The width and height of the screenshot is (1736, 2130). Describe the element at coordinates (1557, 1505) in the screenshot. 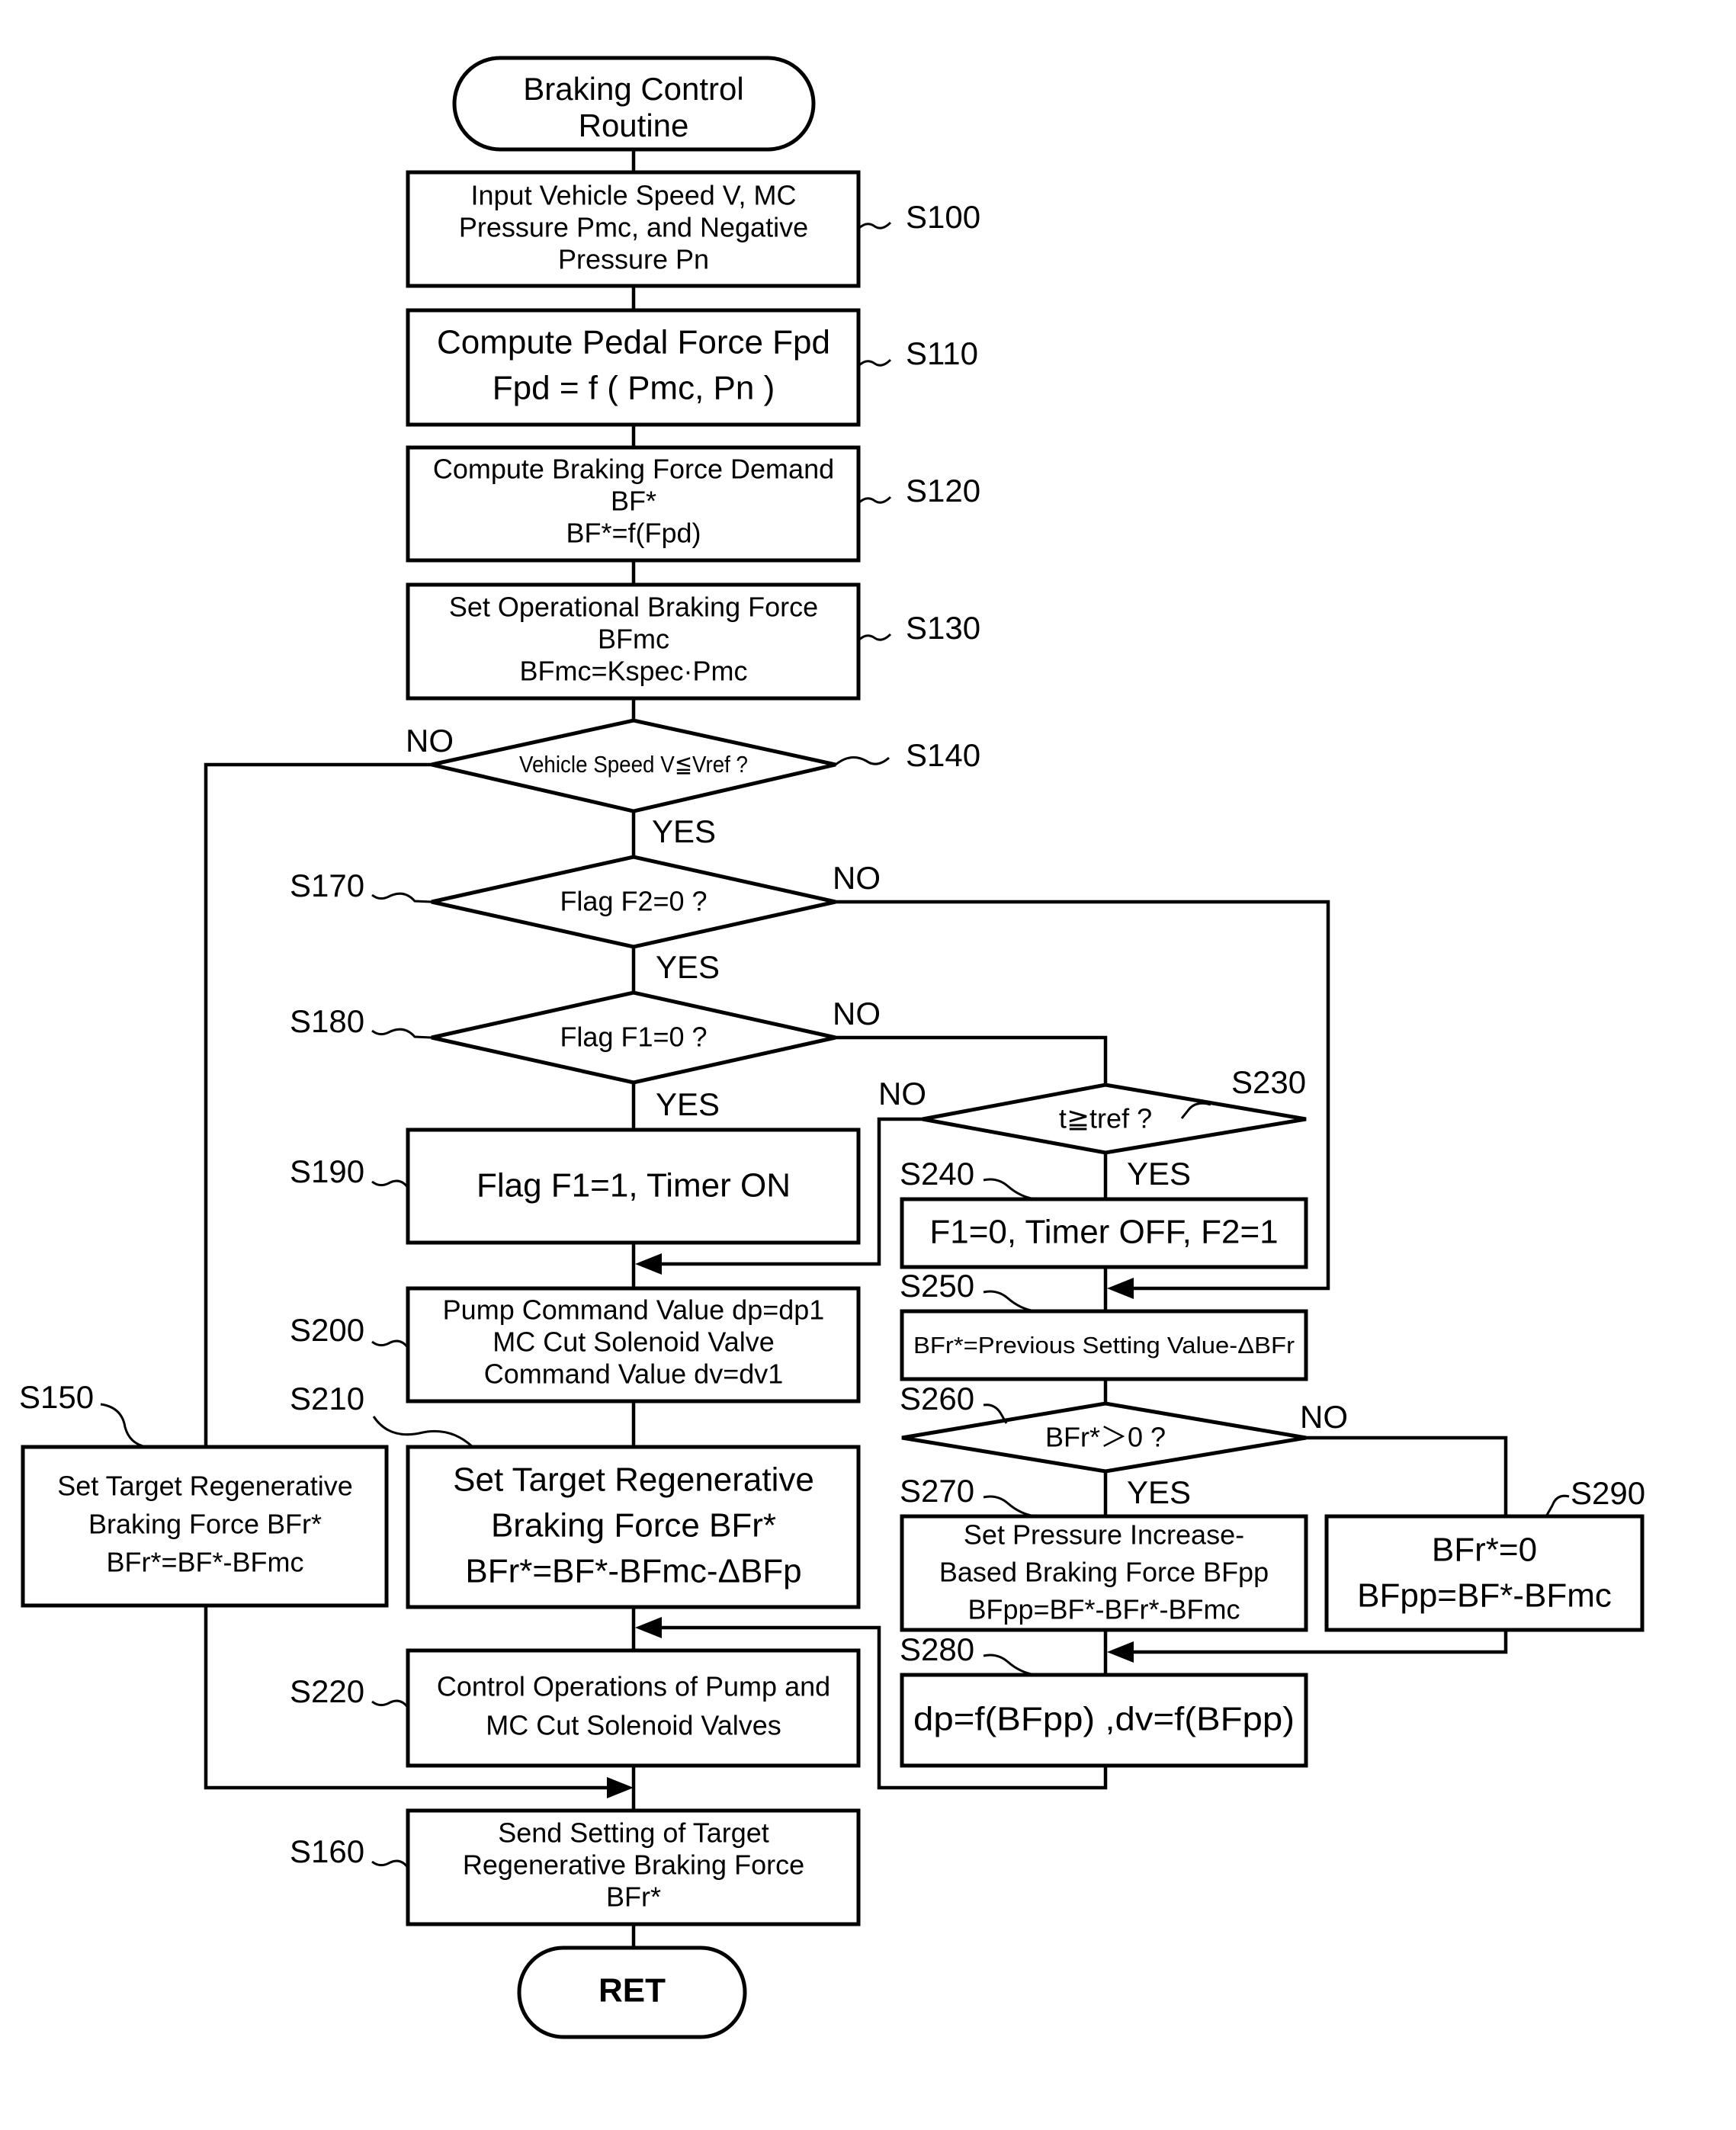

I see `leader-s290` at that location.